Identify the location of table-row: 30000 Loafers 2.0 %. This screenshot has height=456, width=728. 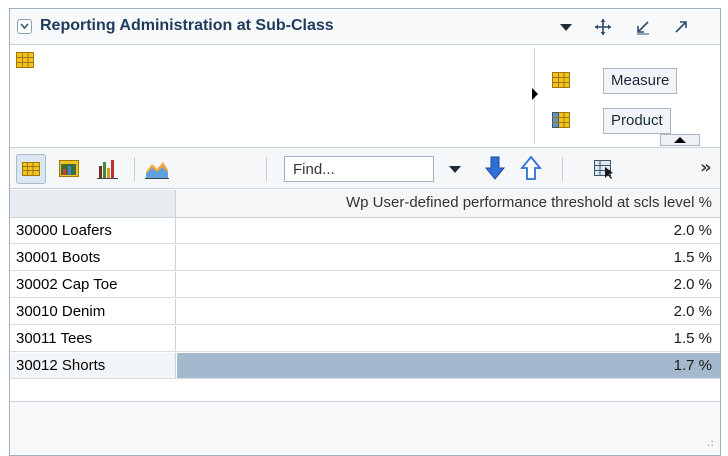
(365, 231).